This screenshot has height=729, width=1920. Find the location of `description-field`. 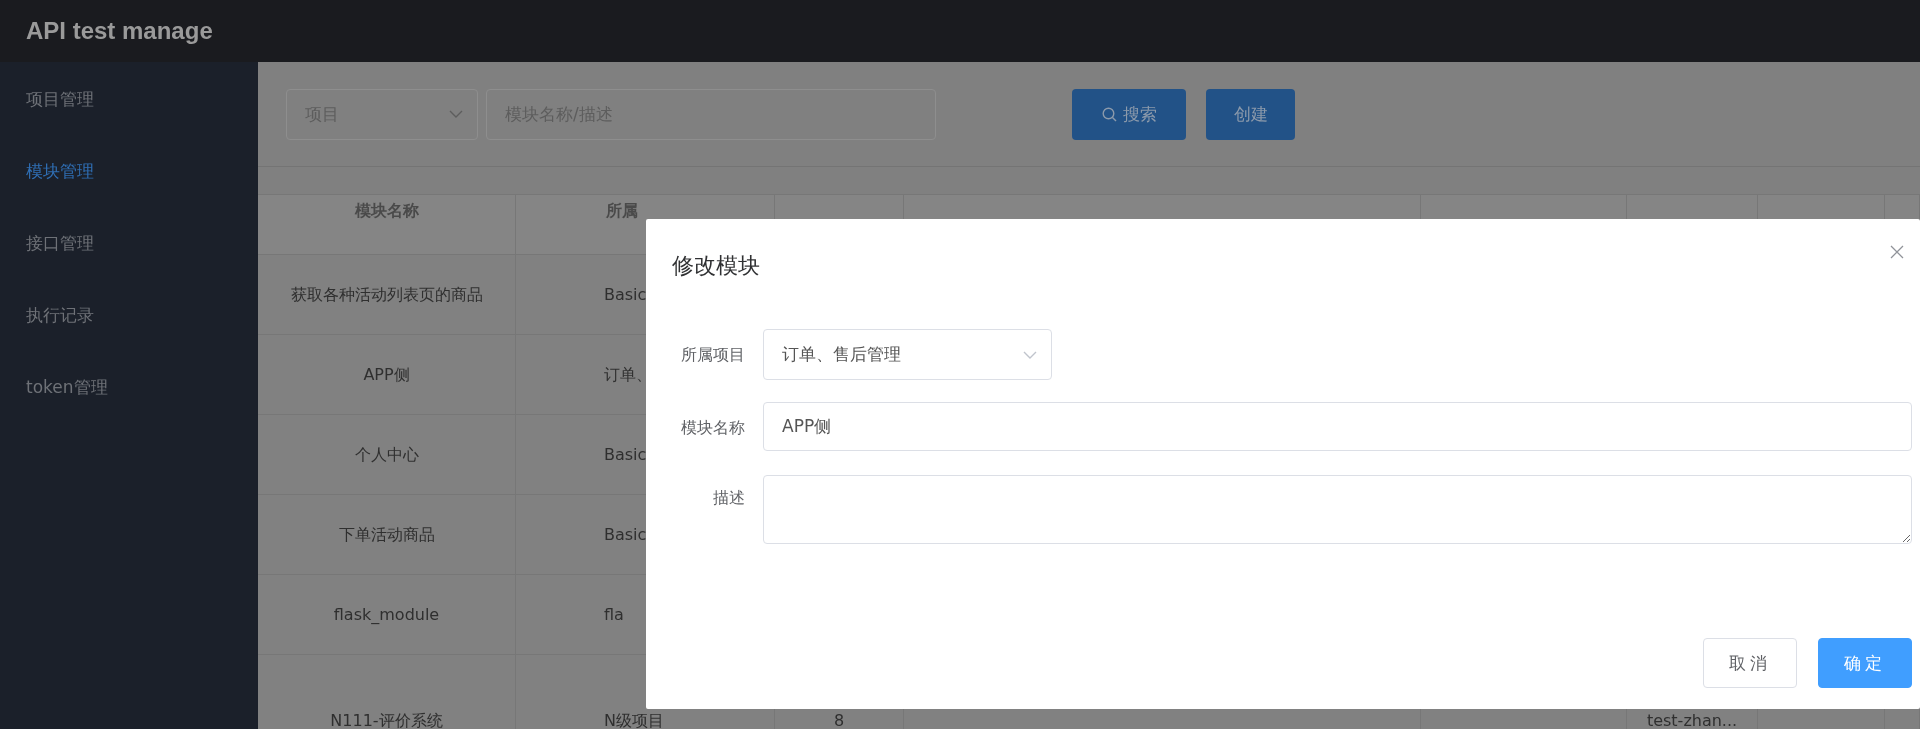

description-field is located at coordinates (1337, 509).